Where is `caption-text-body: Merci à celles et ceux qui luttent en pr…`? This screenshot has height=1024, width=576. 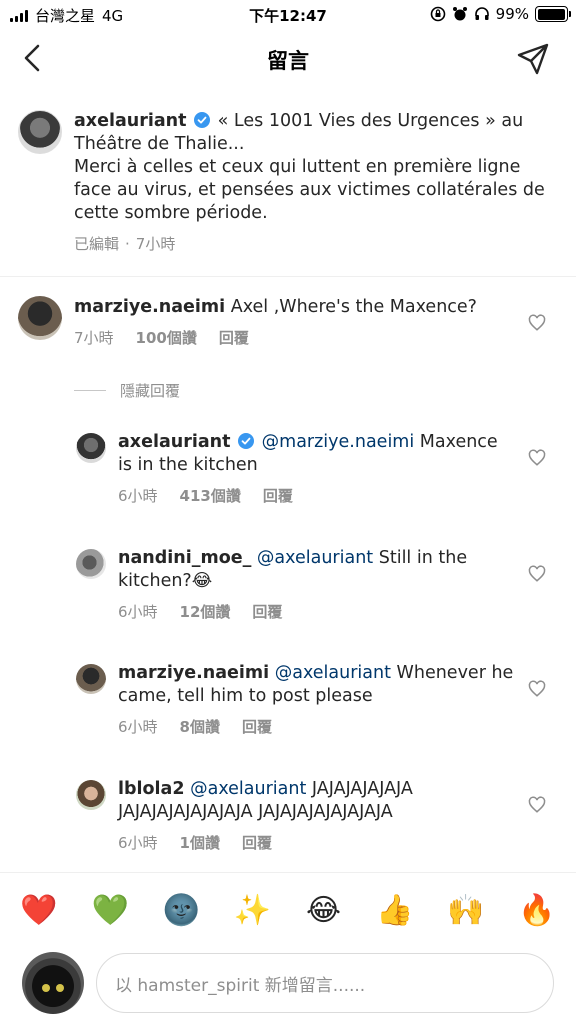 caption-text-body: Merci à celles et ceux qui luttent en pr… is located at coordinates (309, 190).